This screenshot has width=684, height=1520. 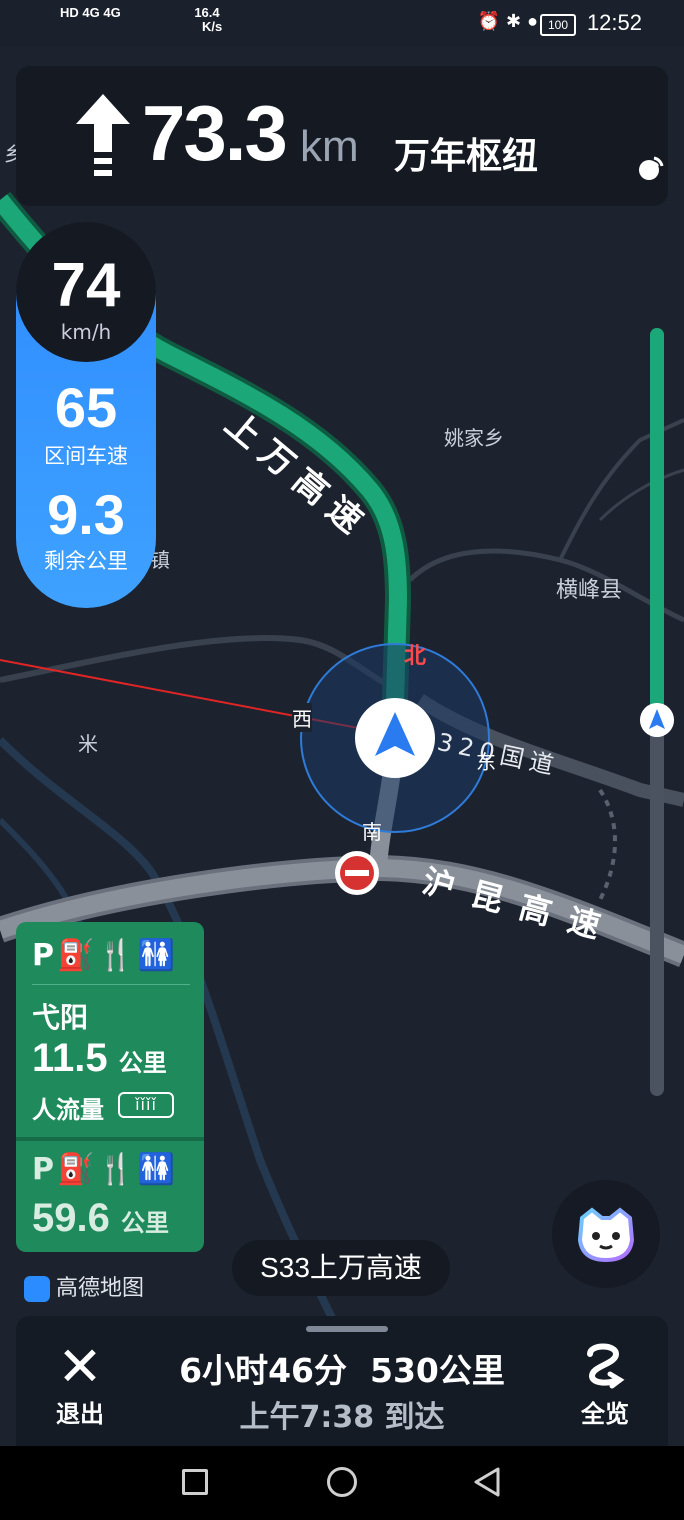 I want to click on turn-destination: 万年枢纽, so click(x=466, y=156).